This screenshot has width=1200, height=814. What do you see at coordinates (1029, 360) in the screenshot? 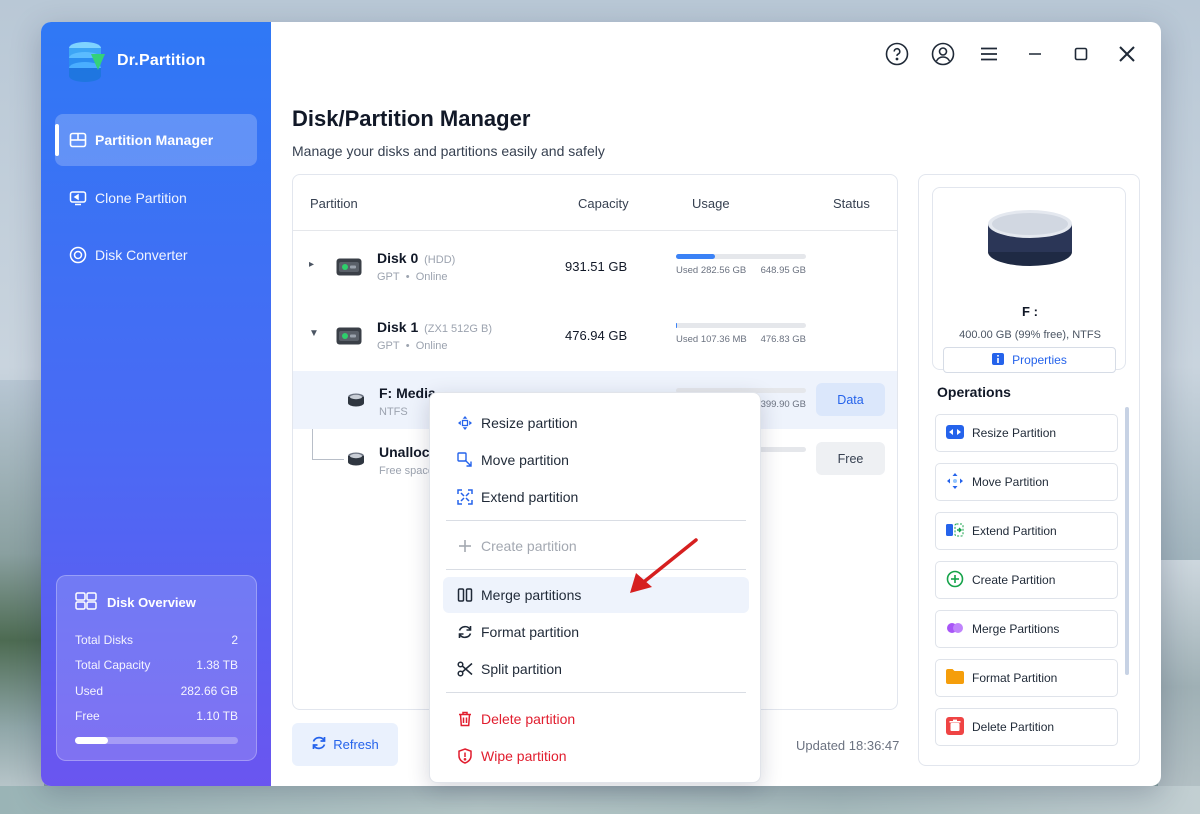
I see `properties-button: Properties` at bounding box center [1029, 360].